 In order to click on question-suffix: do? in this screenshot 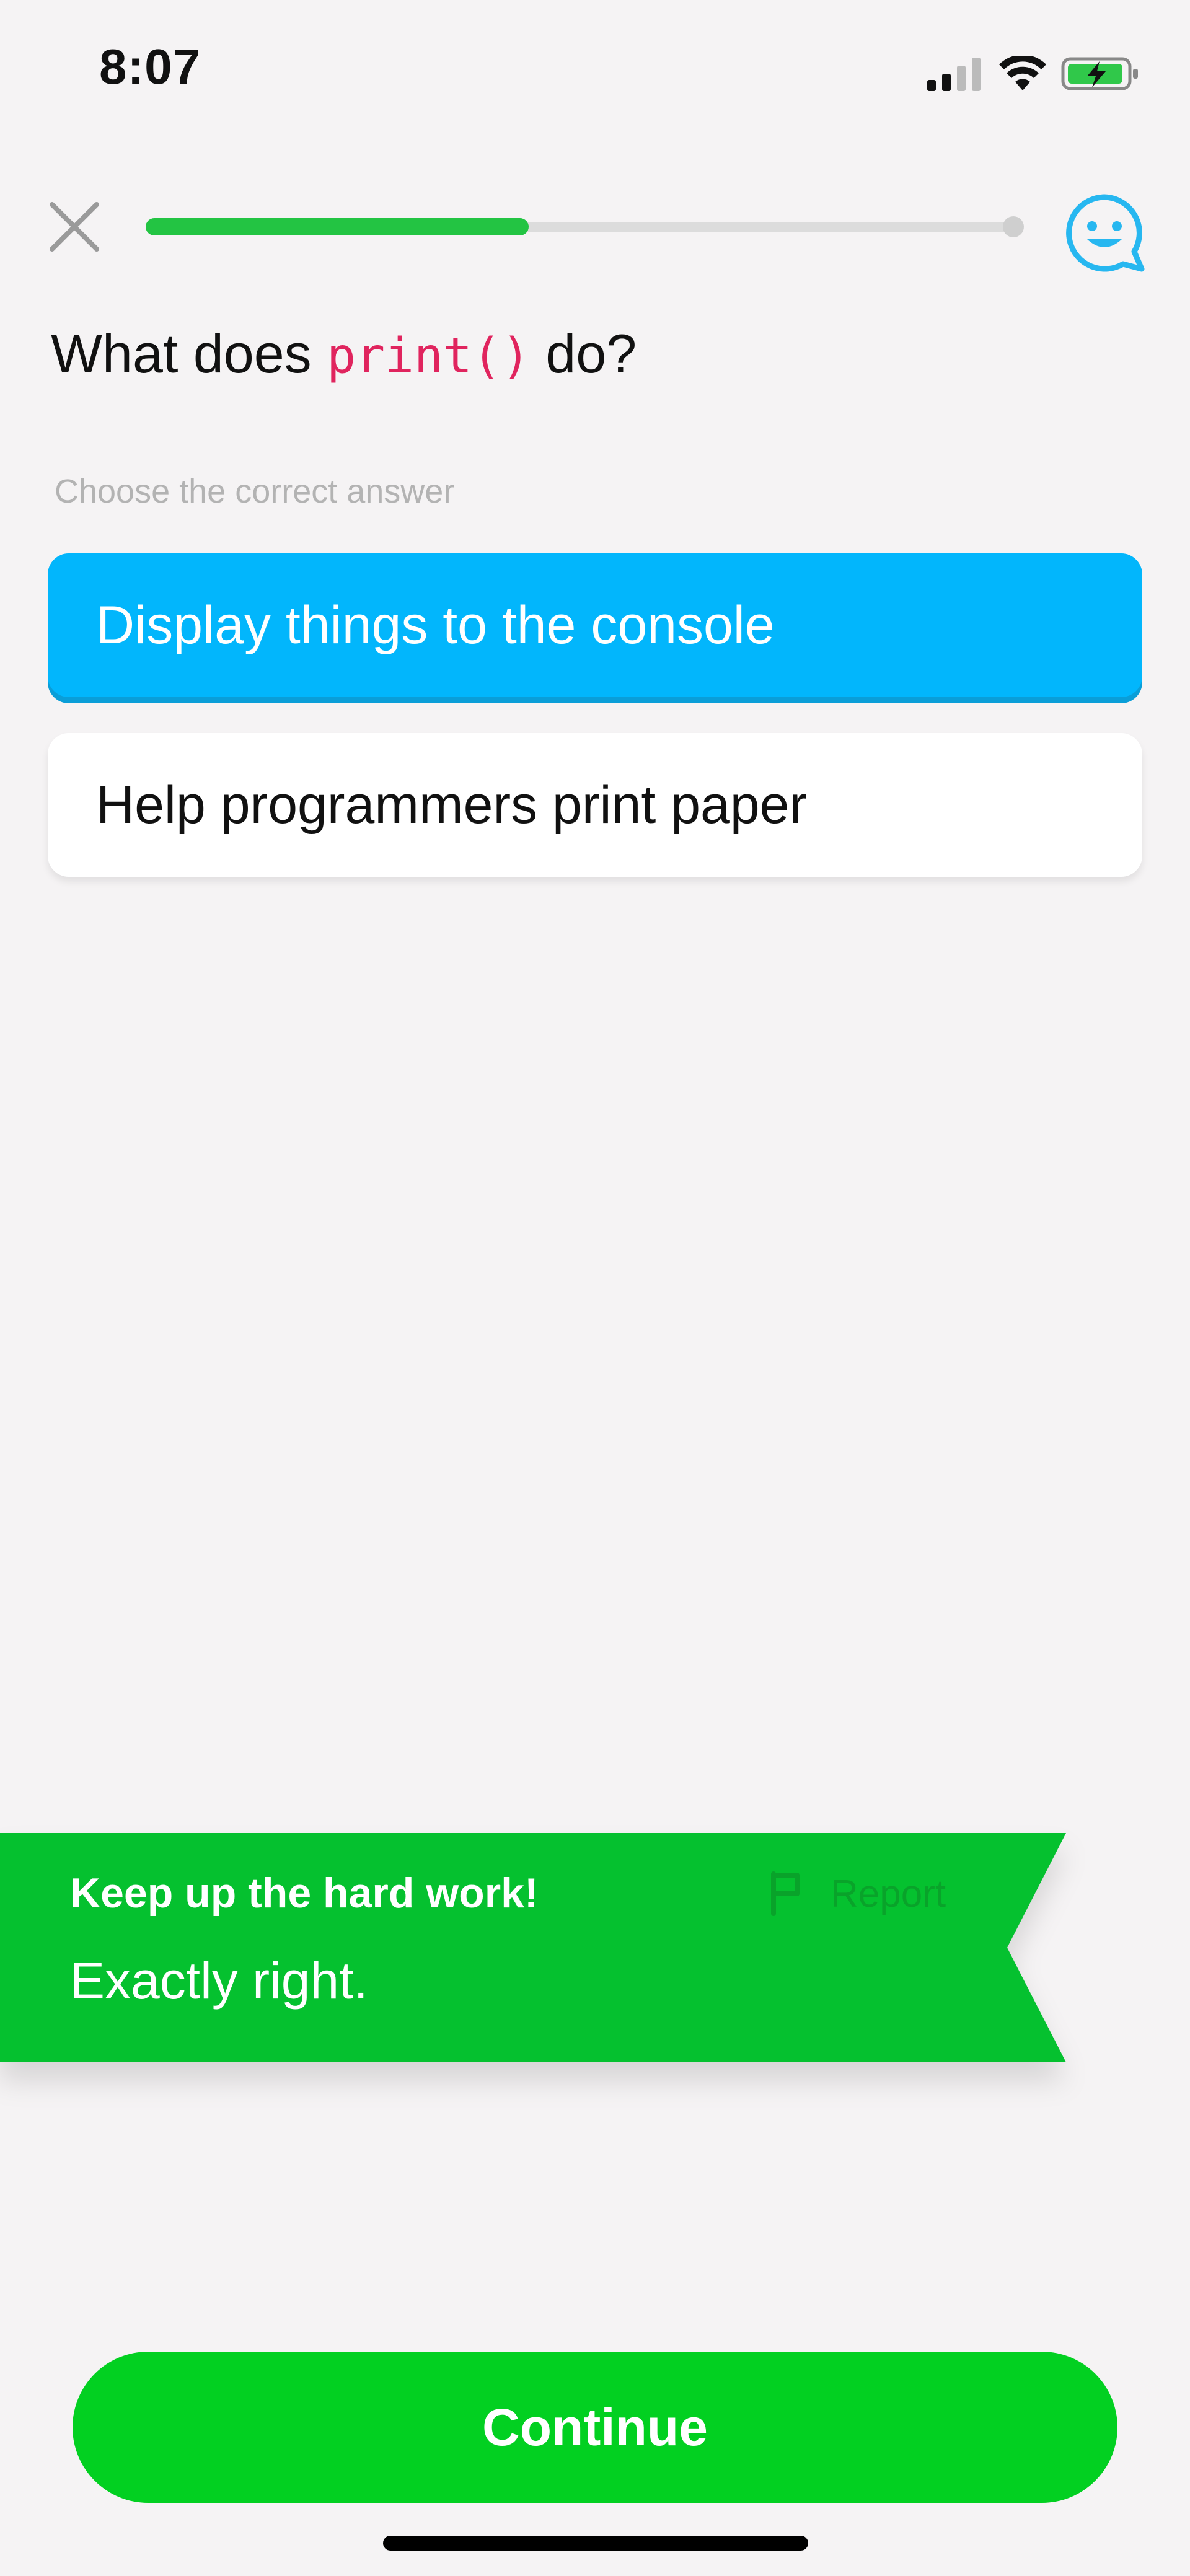, I will do `click(583, 353)`.